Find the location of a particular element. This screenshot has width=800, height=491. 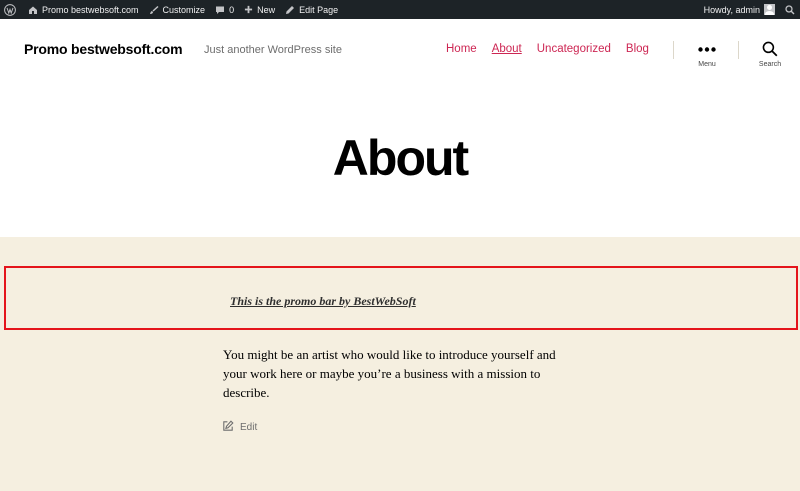

admin-search-button is located at coordinates (790, 9).